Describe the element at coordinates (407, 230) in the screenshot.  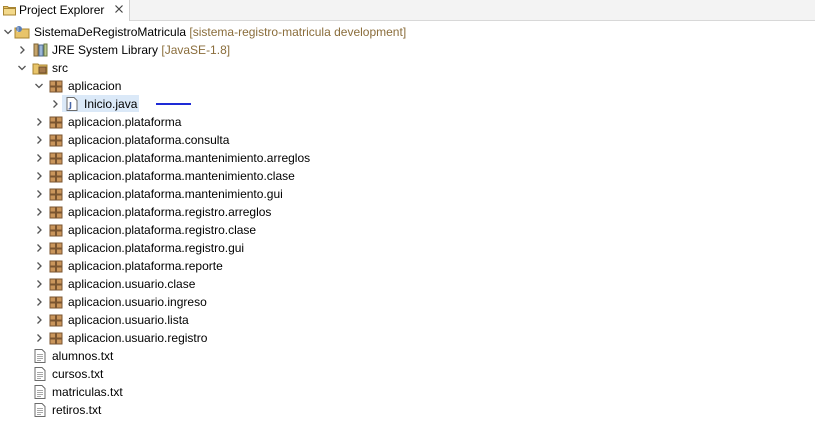
I see `tree-row-package: aplicacion.plataforma.registro.clase` at that location.